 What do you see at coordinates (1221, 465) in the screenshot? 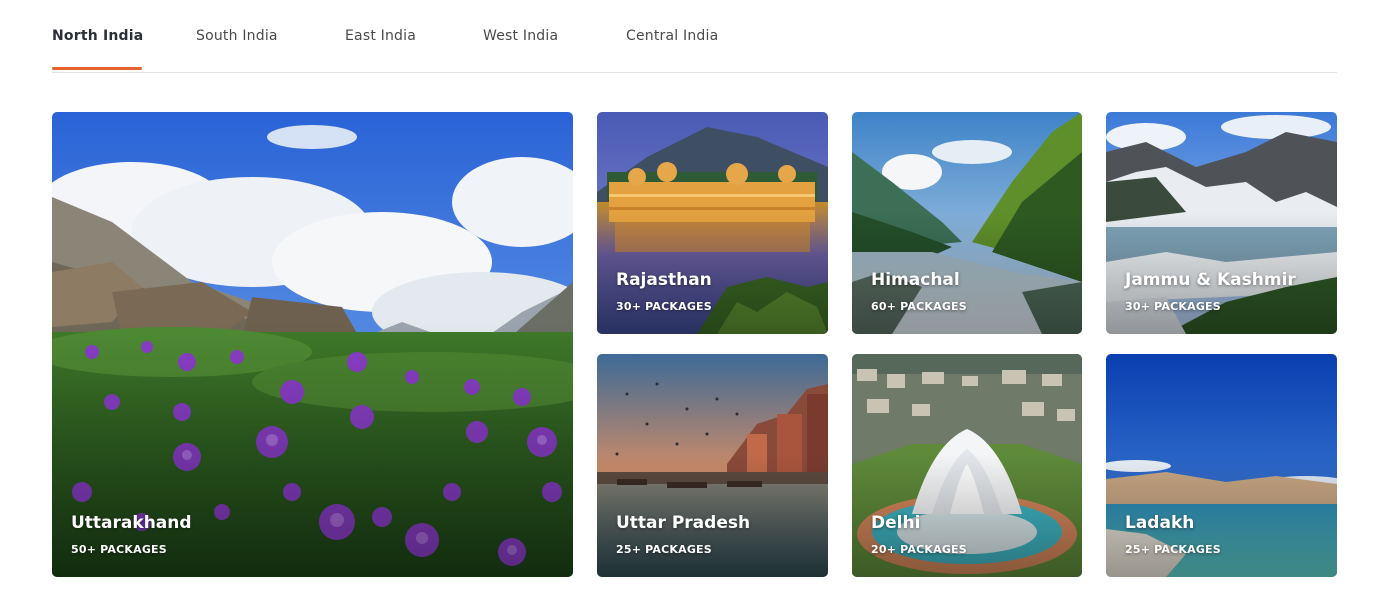
I see `destination-card-ladakh: Ladakh 25+ PACKAGES` at bounding box center [1221, 465].